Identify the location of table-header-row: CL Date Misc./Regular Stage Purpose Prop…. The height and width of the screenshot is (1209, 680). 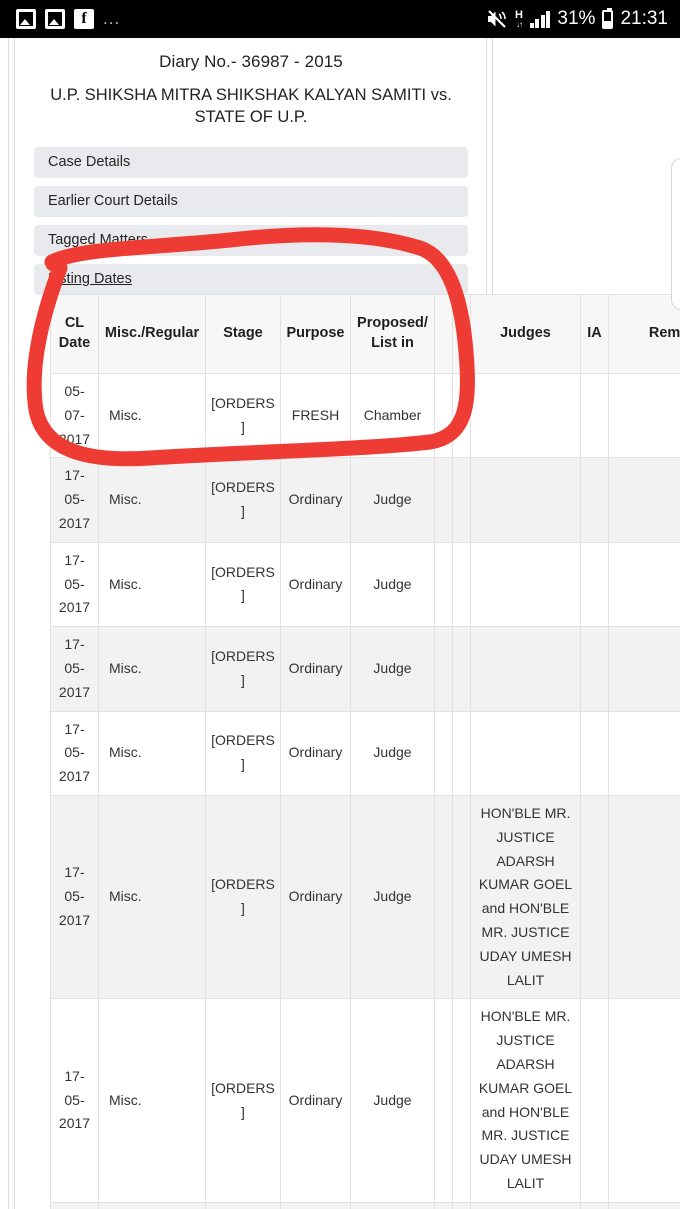
(365, 334).